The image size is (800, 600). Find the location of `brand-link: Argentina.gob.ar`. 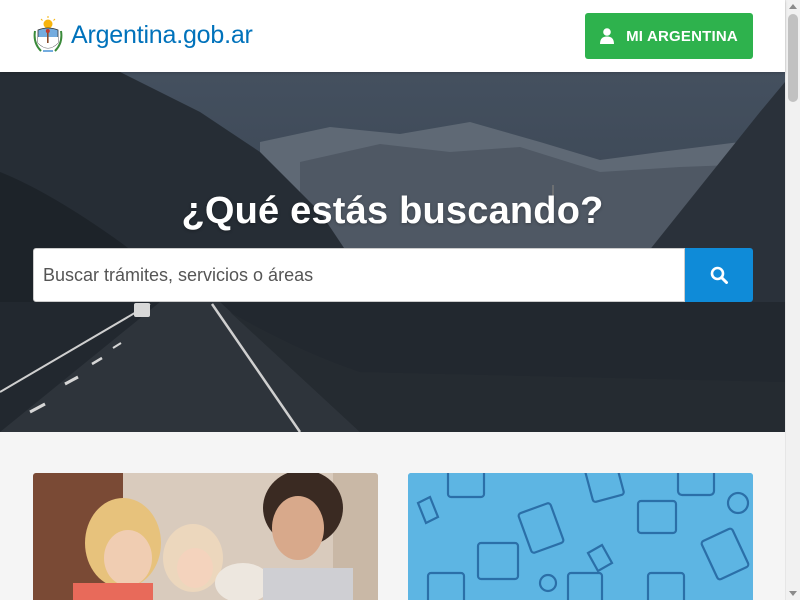

brand-link: Argentina.gob.ar is located at coordinates (143, 35).